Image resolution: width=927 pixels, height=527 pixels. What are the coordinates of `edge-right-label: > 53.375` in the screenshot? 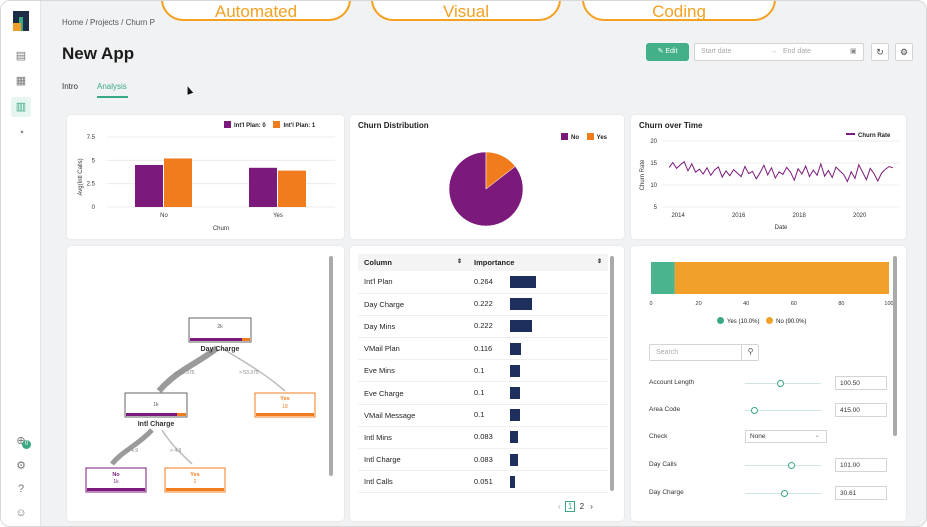 It's located at (249, 373).